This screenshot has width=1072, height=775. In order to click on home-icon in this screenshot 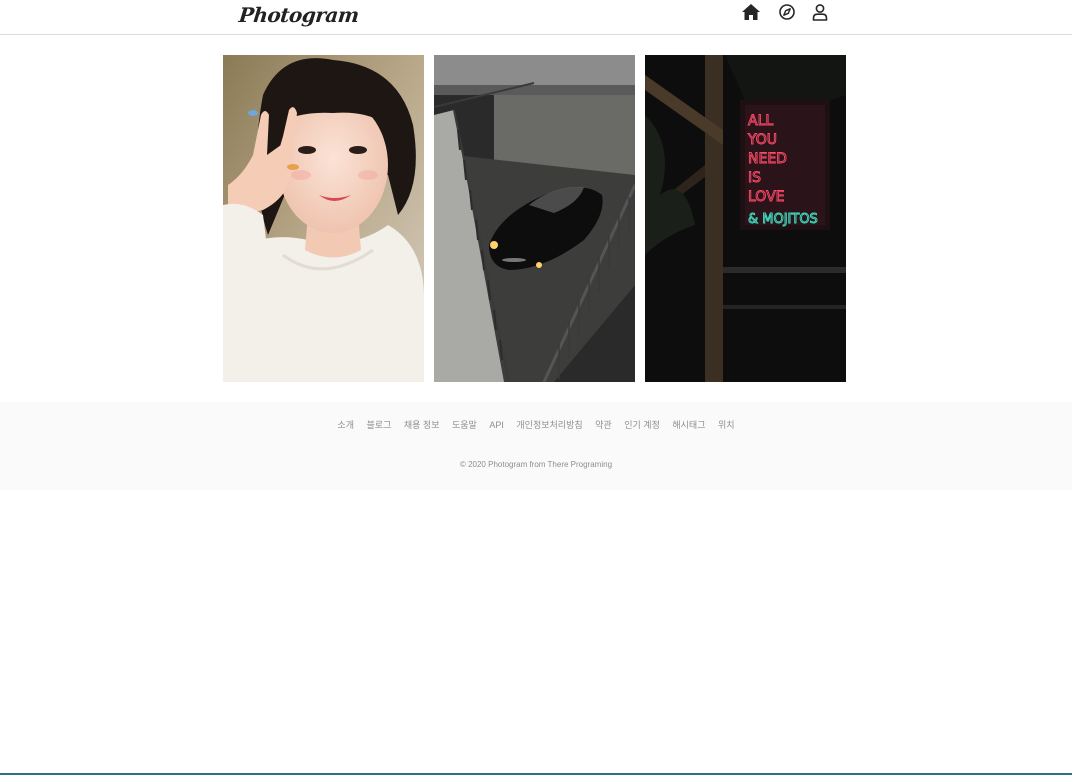, I will do `click(751, 12)`.